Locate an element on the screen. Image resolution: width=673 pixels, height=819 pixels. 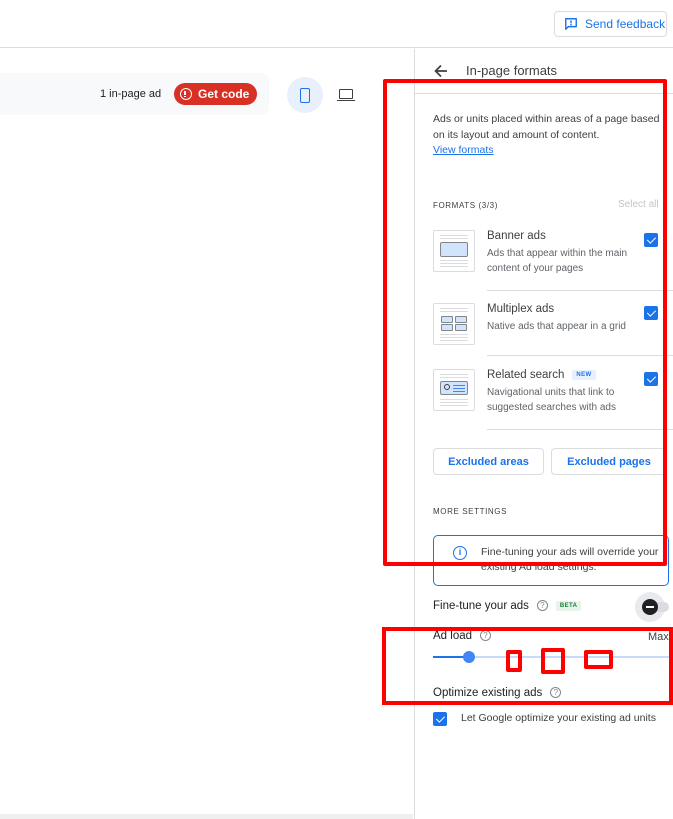
phone-icon is located at coordinates (305, 95).